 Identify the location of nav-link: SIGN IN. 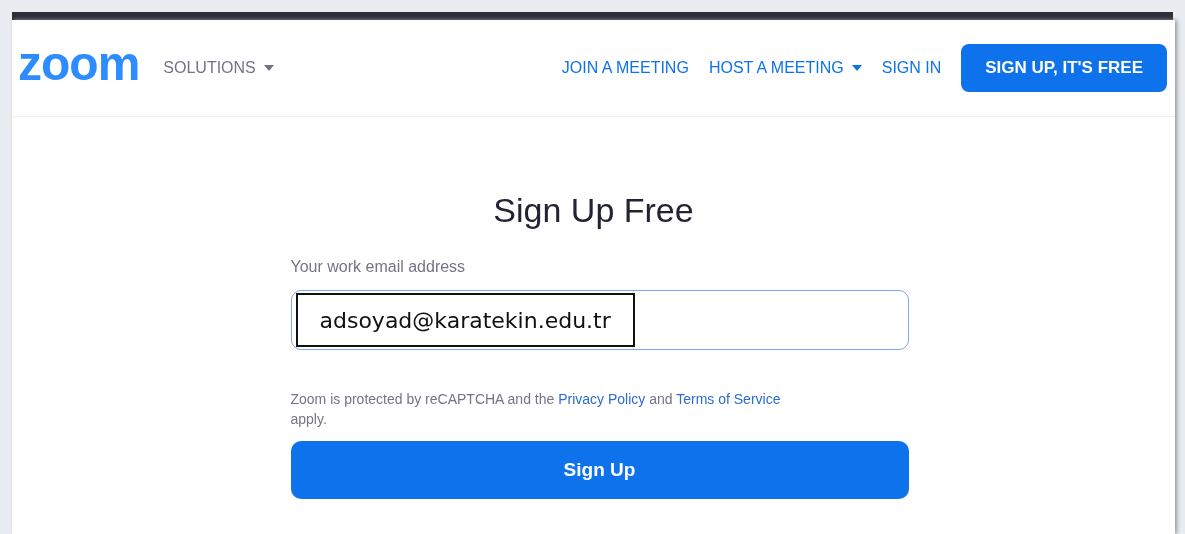
(911, 68).